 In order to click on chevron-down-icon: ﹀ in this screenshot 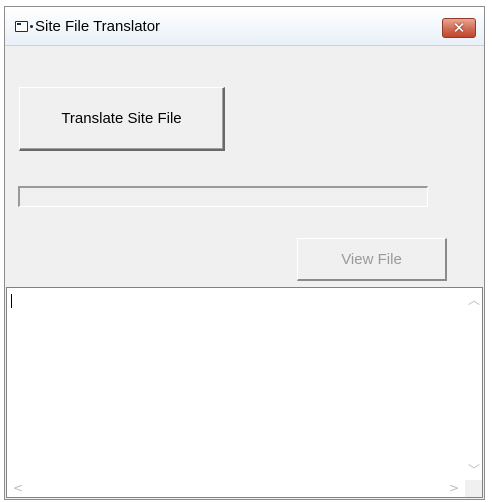, I will do `click(474, 470)`.